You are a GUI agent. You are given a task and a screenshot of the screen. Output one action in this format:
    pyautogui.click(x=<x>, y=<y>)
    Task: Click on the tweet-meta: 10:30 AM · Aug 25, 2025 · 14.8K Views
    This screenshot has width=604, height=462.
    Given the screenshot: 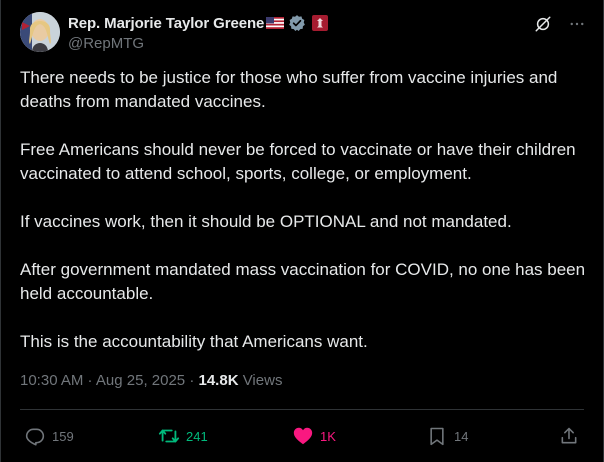 What is the action you would take?
    pyautogui.click(x=151, y=380)
    